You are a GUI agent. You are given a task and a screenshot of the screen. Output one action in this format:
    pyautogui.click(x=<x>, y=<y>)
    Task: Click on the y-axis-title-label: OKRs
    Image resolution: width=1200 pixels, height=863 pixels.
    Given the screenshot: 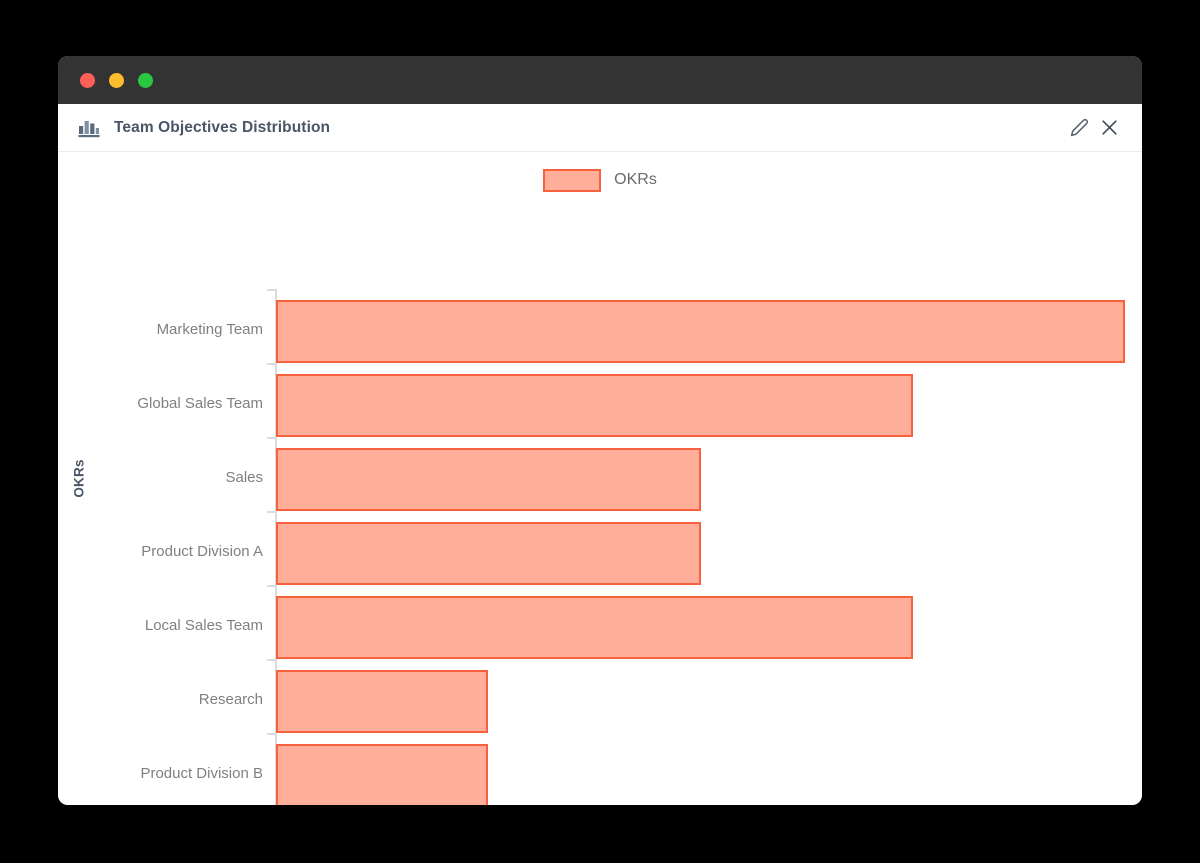 What is the action you would take?
    pyautogui.click(x=79, y=478)
    